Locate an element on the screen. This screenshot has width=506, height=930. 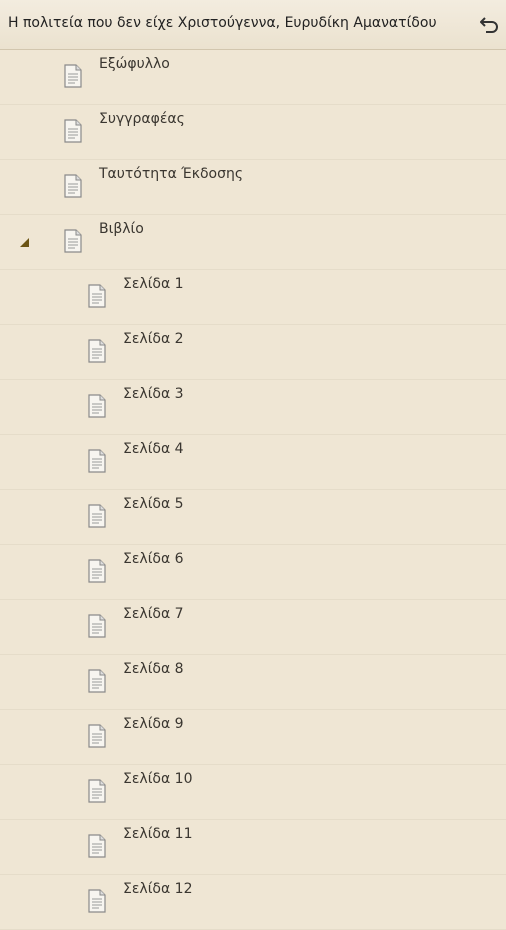
back-arrow-icon is located at coordinates (490, 24).